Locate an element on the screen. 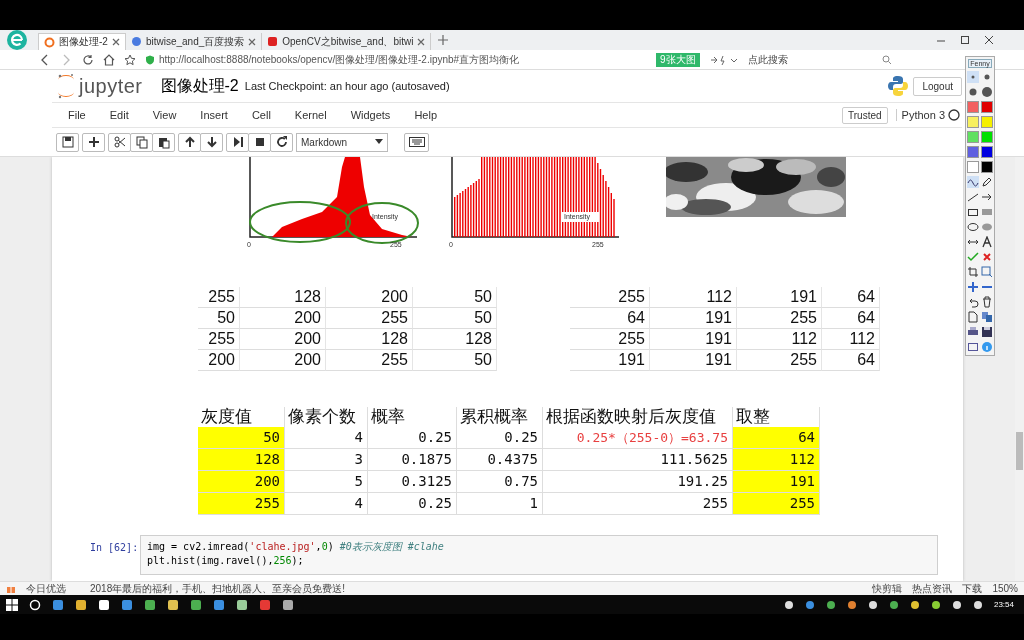 The width and height of the screenshot is (1024, 640). save-button is located at coordinates (67, 142).